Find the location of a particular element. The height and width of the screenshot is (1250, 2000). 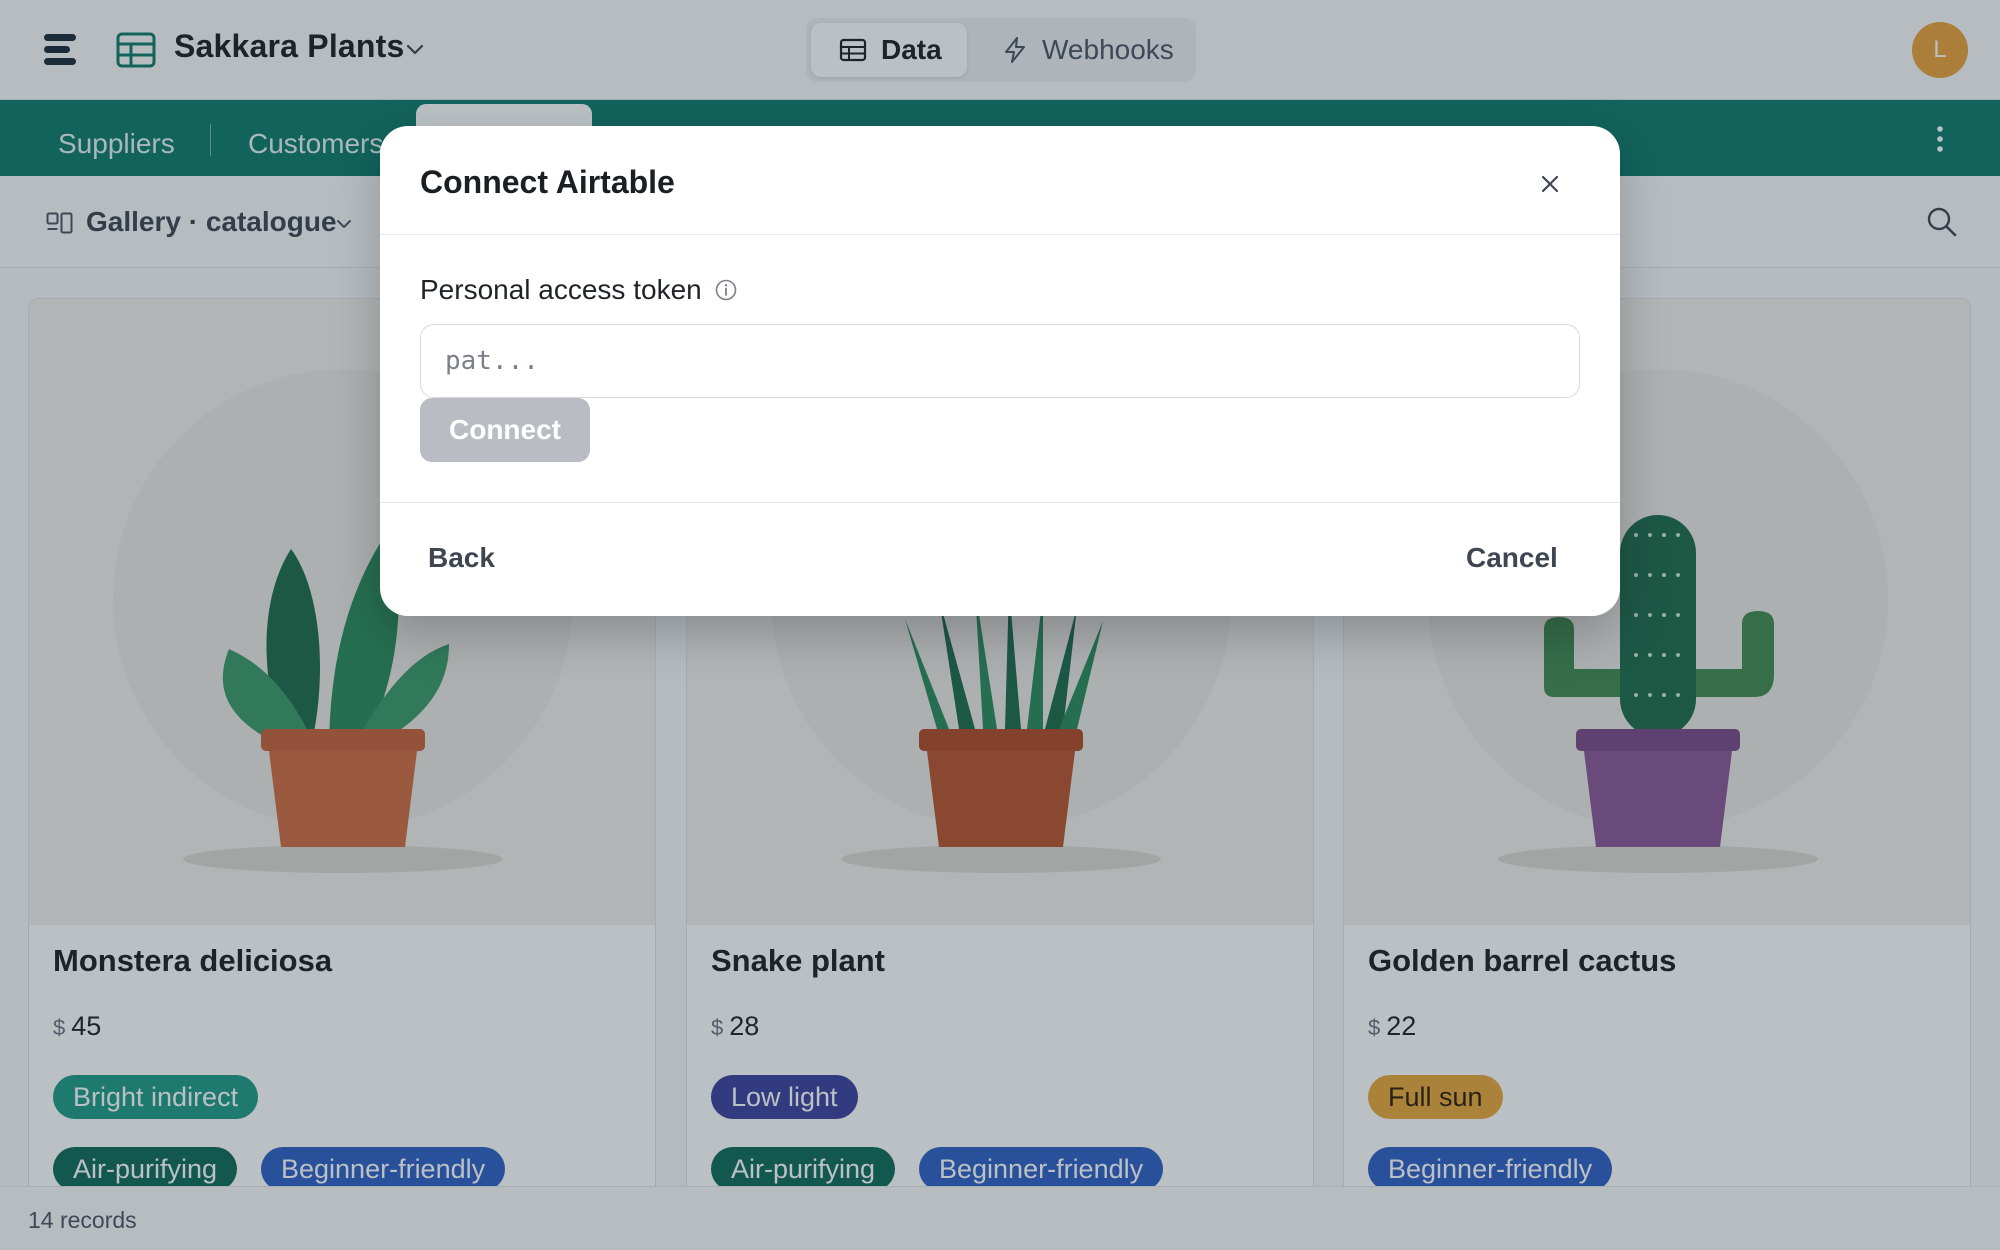

close-icon is located at coordinates (1550, 184).